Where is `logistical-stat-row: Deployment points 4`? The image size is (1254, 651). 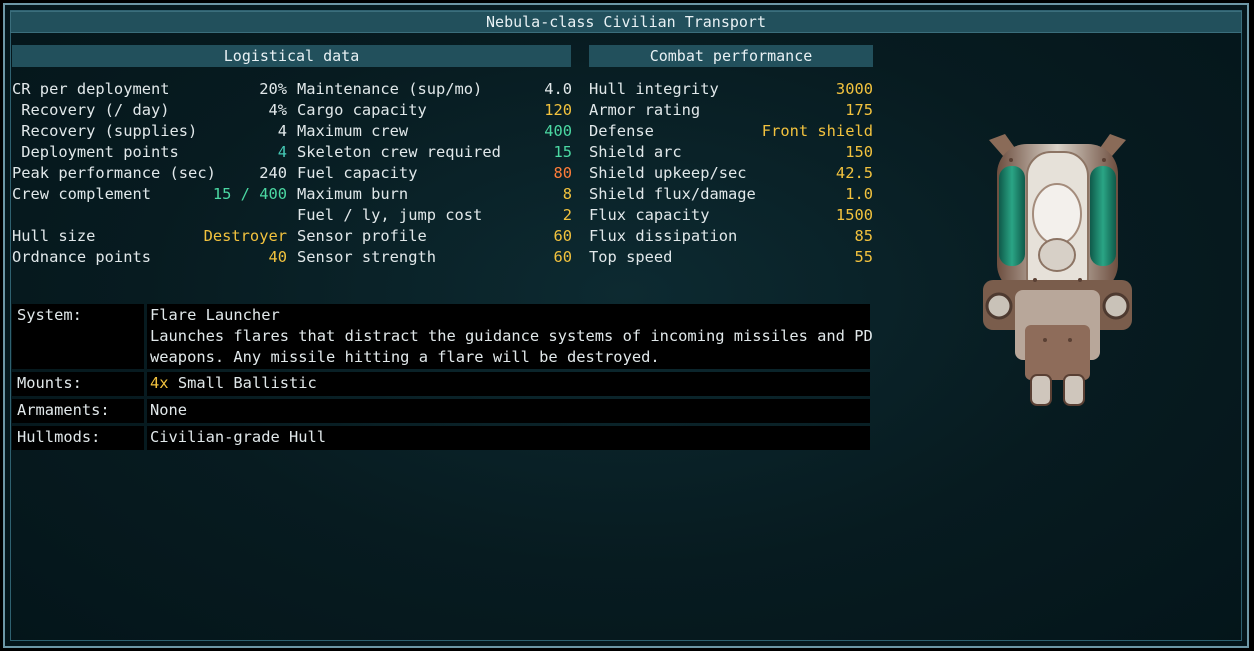 logistical-stat-row: Deployment points 4 is located at coordinates (149, 152).